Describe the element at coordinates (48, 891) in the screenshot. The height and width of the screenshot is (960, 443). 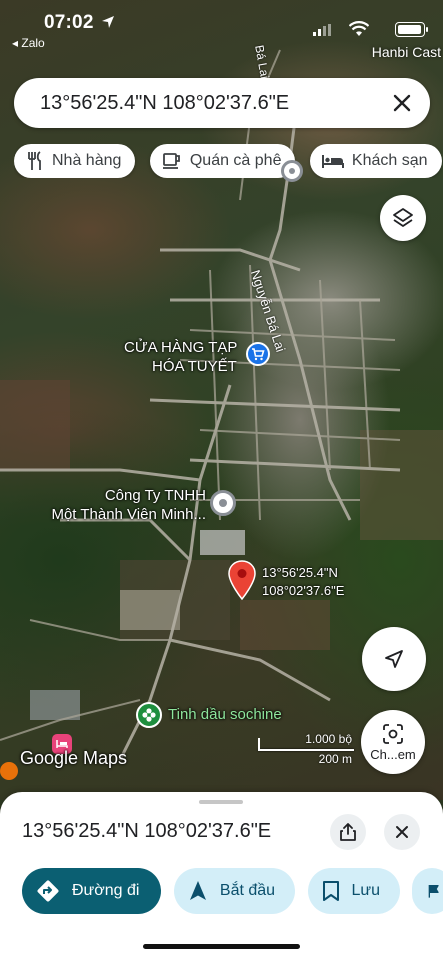
I see `directions-icon` at that location.